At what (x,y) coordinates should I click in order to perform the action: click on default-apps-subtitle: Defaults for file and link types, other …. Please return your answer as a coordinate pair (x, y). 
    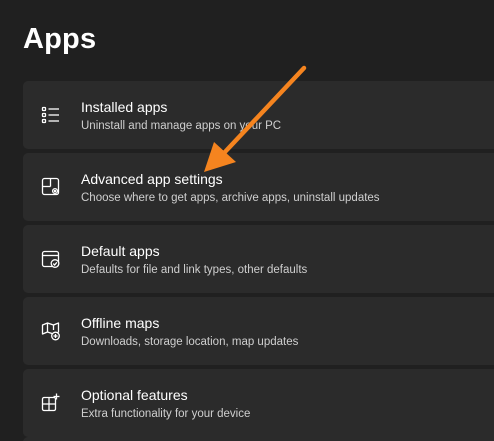
    Looking at the image, I should click on (194, 270).